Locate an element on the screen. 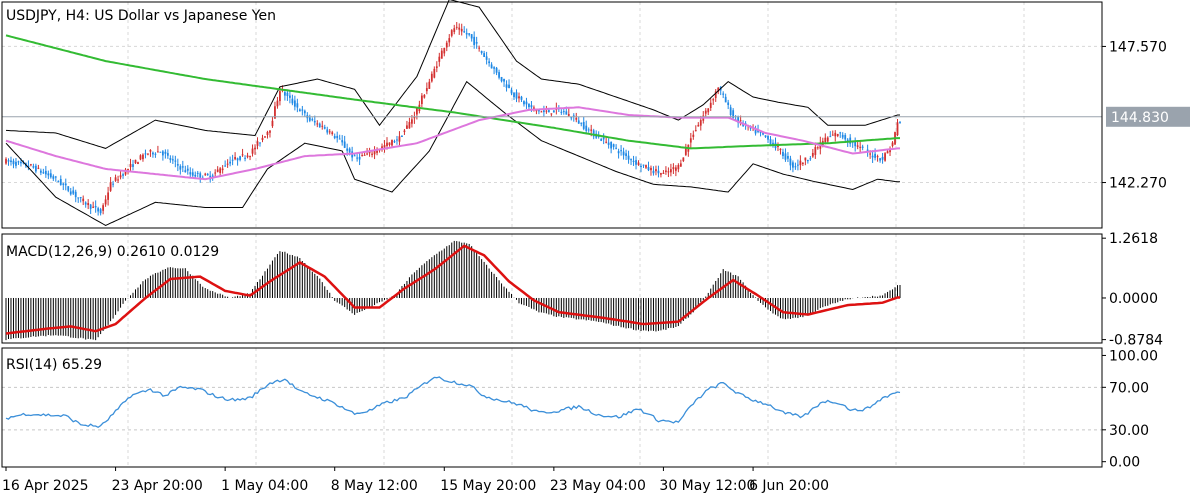 This screenshot has width=1200, height=504. rsi-line is located at coordinates (453, 402).